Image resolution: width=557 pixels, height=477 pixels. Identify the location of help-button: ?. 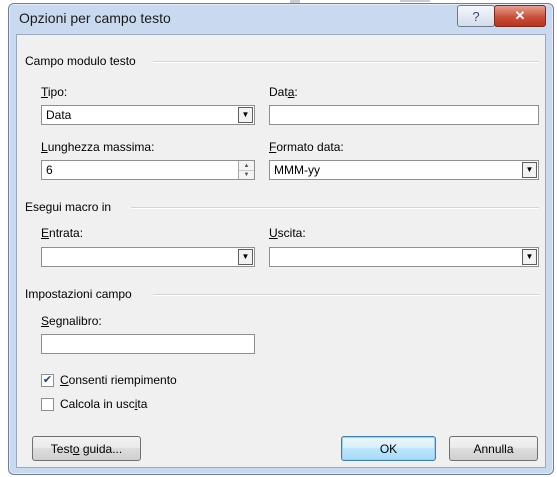
(476, 16).